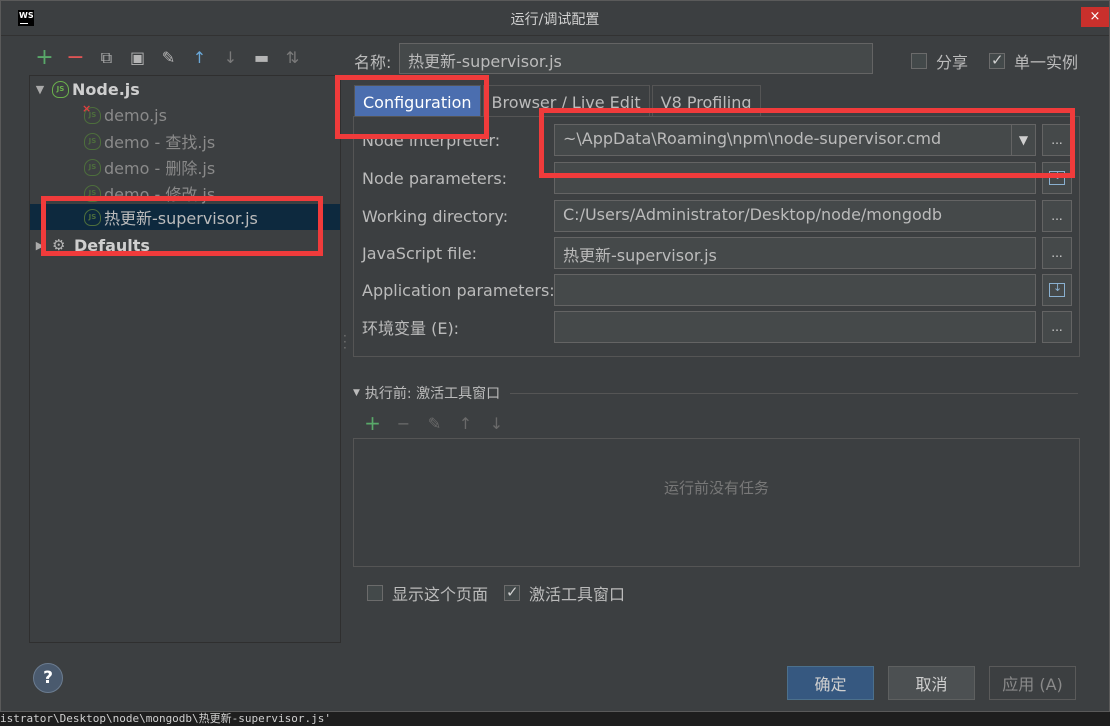 The height and width of the screenshot is (726, 1110). I want to click on tree-item-label: demo.js, so click(135, 115).